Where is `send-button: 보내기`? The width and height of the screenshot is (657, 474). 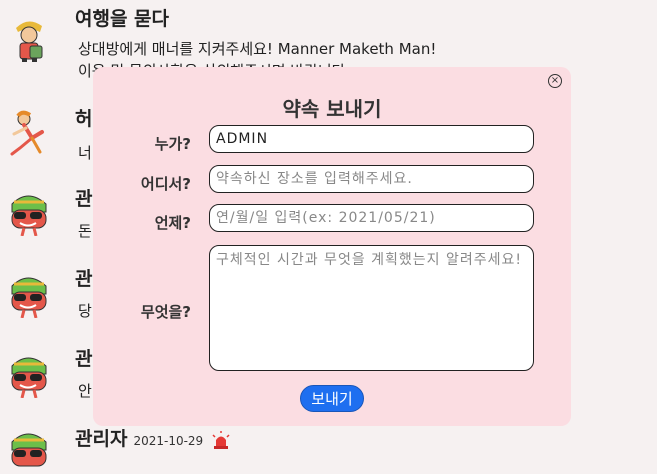 send-button: 보내기 is located at coordinates (332, 398).